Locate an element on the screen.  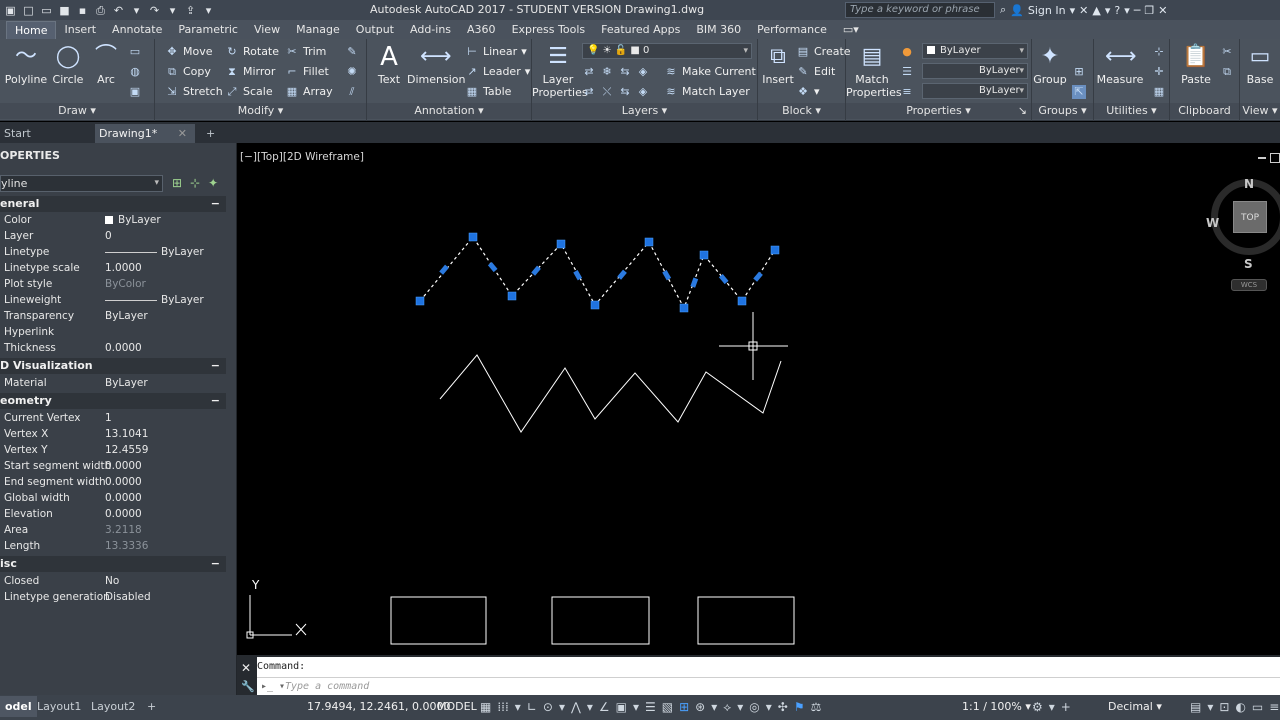
tab-layout2: Layout2 is located at coordinates (113, 706).